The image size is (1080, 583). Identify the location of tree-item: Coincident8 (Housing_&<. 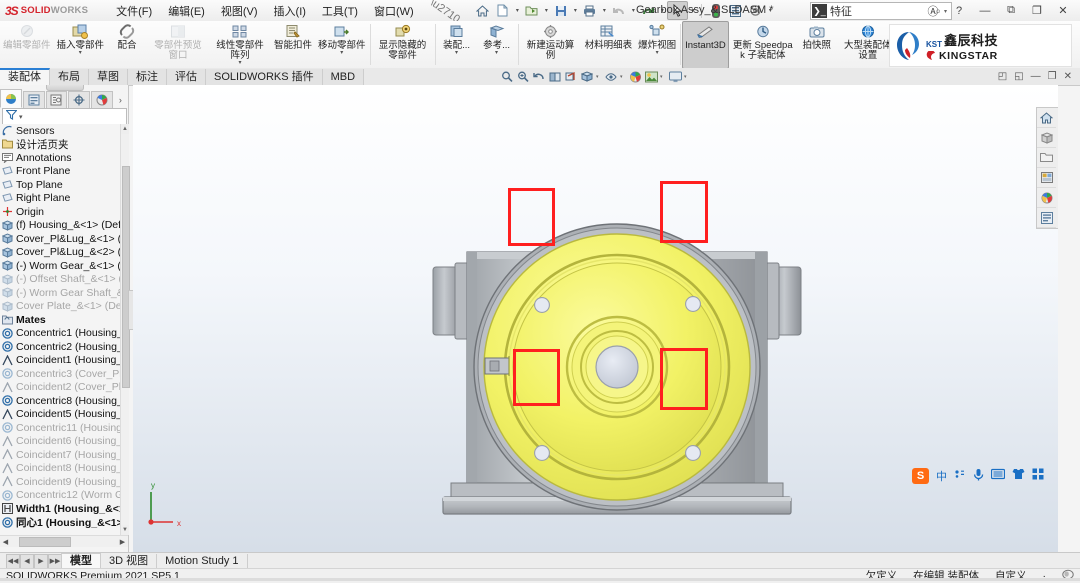
(60, 469).